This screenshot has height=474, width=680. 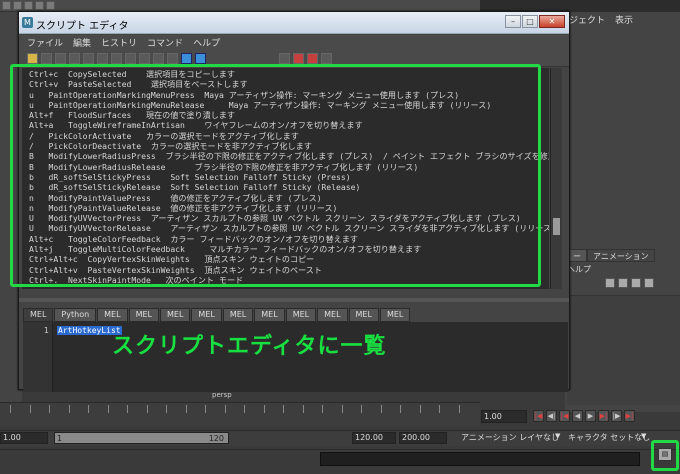 What do you see at coordinates (119, 42) in the screenshot?
I see `menu-history: ヒストリ` at bounding box center [119, 42].